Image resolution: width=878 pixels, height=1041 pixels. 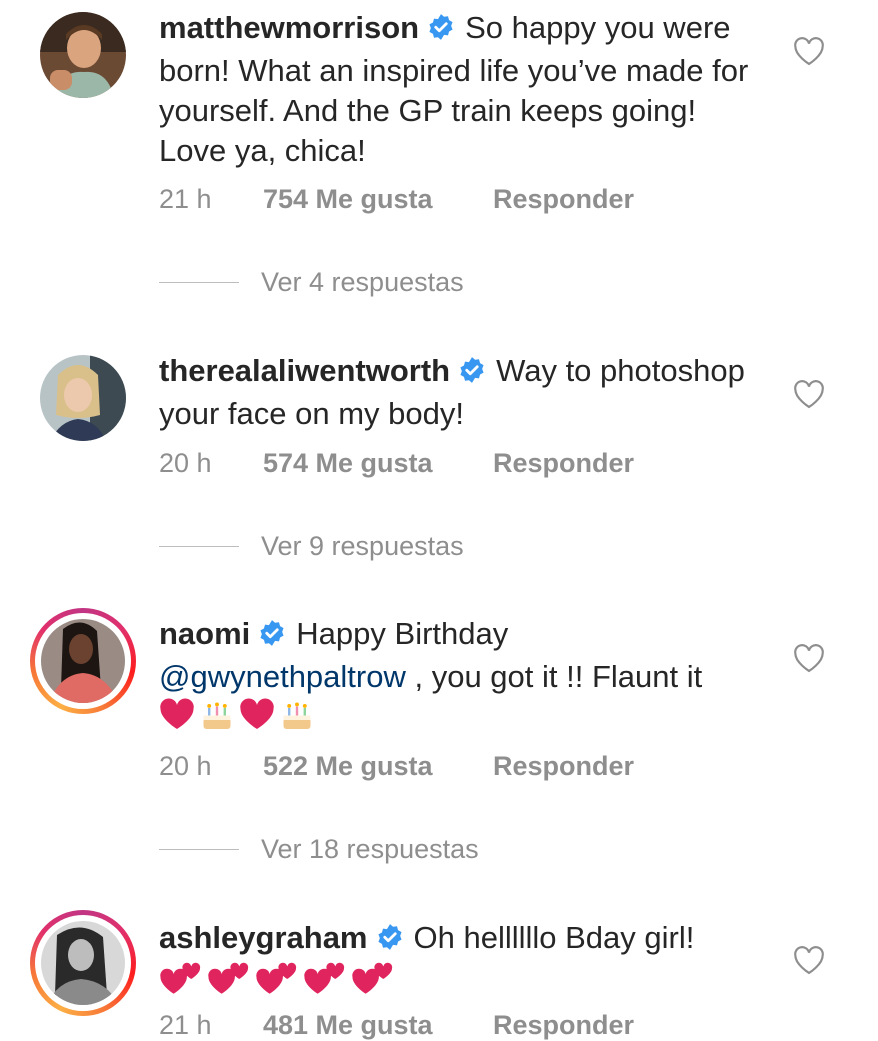 What do you see at coordinates (263, 937) in the screenshot?
I see `username: ashleygraham` at bounding box center [263, 937].